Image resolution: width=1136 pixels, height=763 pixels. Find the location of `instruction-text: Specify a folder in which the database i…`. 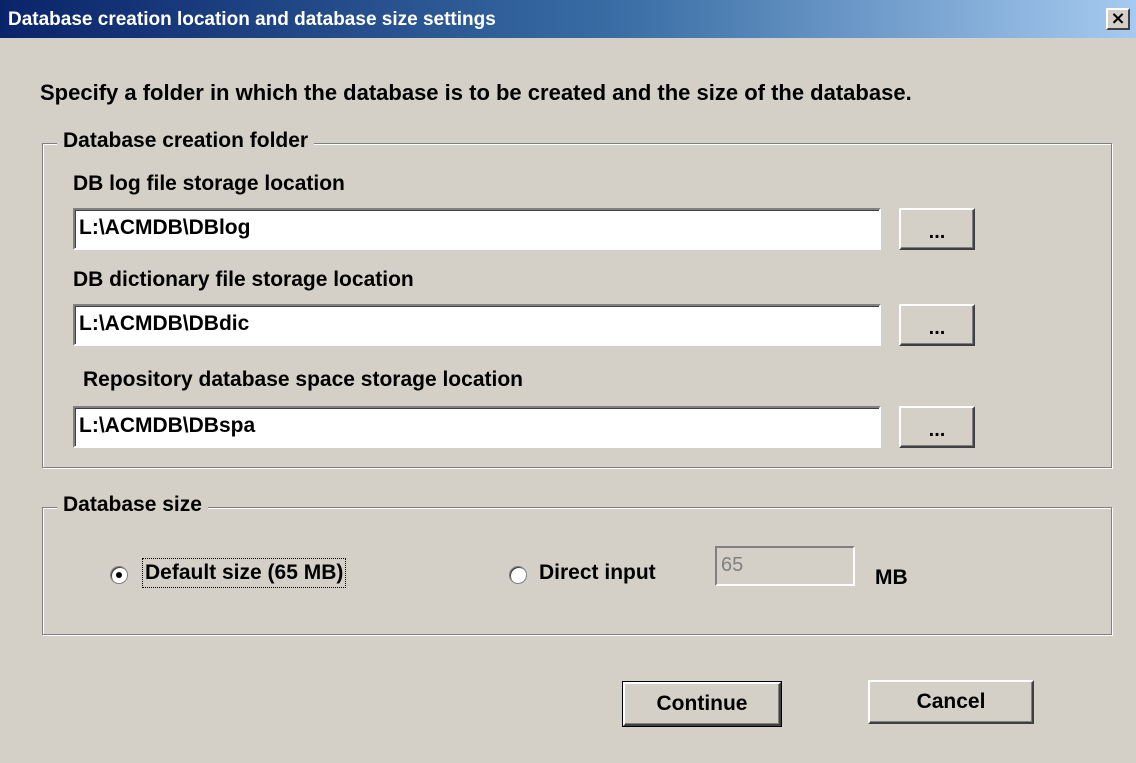

instruction-text: Specify a folder in which the database i… is located at coordinates (476, 92).